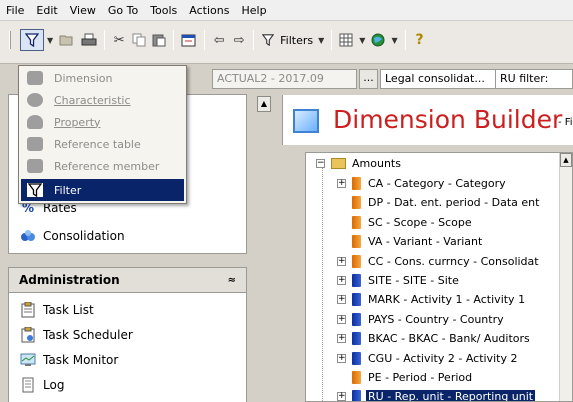 Image resolution: width=573 pixels, height=402 pixels. What do you see at coordinates (232, 280) in the screenshot?
I see `collapse-chevron-icon: ≈` at bounding box center [232, 280].